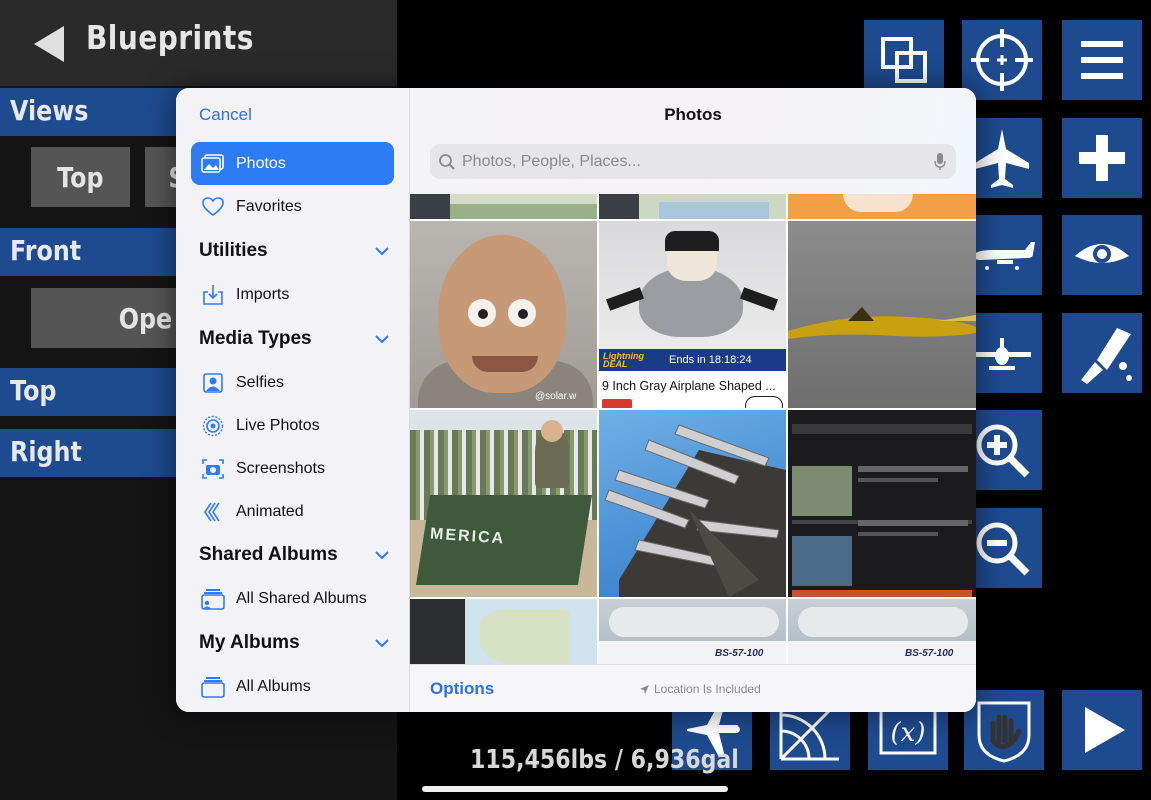 This screenshot has height=800, width=1151. I want to click on shared-albums-icon, so click(213, 599).